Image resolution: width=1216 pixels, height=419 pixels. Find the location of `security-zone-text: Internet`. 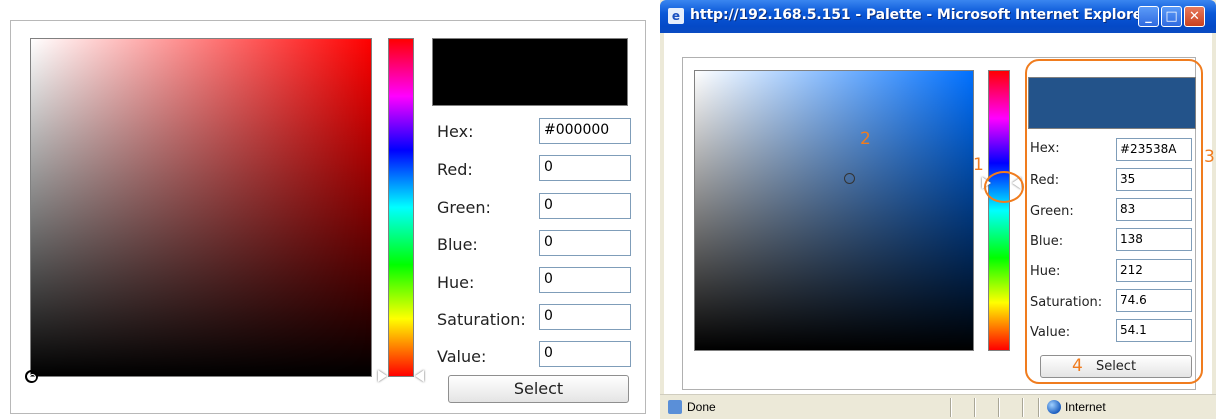

security-zone-text: Internet is located at coordinates (1085, 407).